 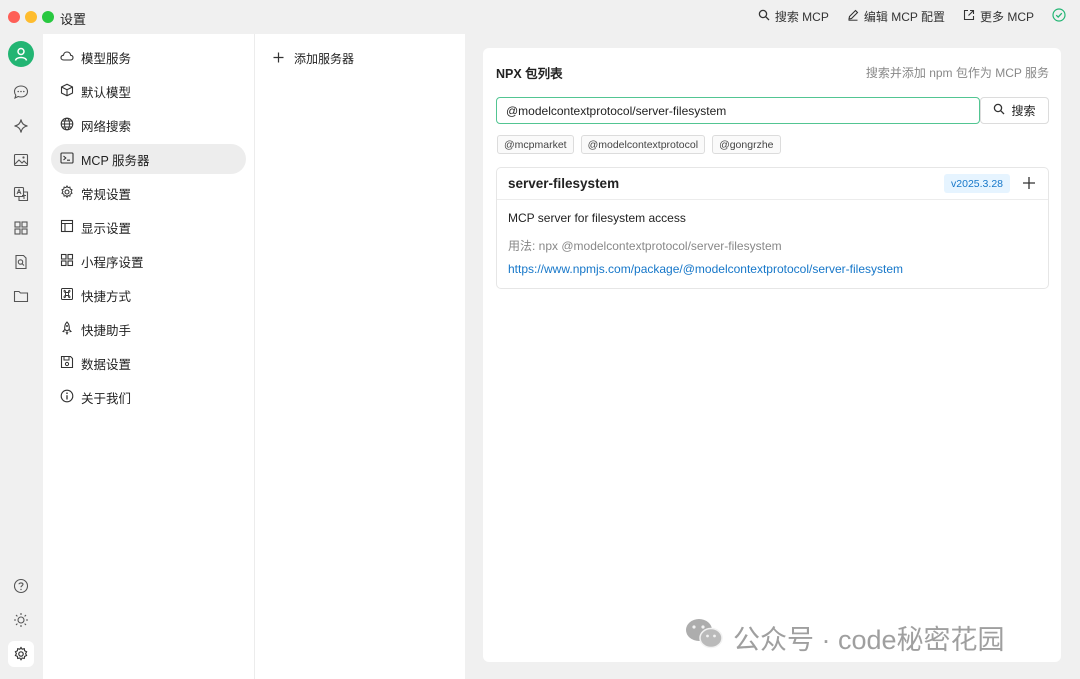 What do you see at coordinates (957, 73) in the screenshot?
I see `panel-hint: 搜索并添加 npm 包作为 MCP 服务` at bounding box center [957, 73].